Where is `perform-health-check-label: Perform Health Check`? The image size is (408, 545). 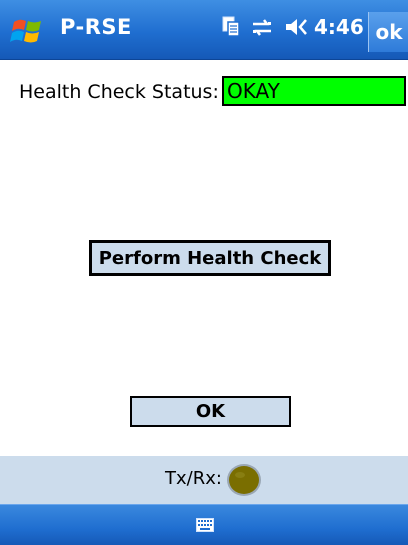
perform-health-check-label: Perform Health Check is located at coordinates (210, 258).